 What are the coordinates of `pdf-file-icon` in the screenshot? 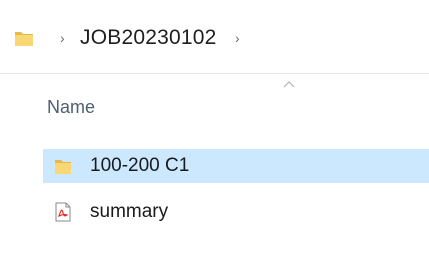 It's located at (63, 212).